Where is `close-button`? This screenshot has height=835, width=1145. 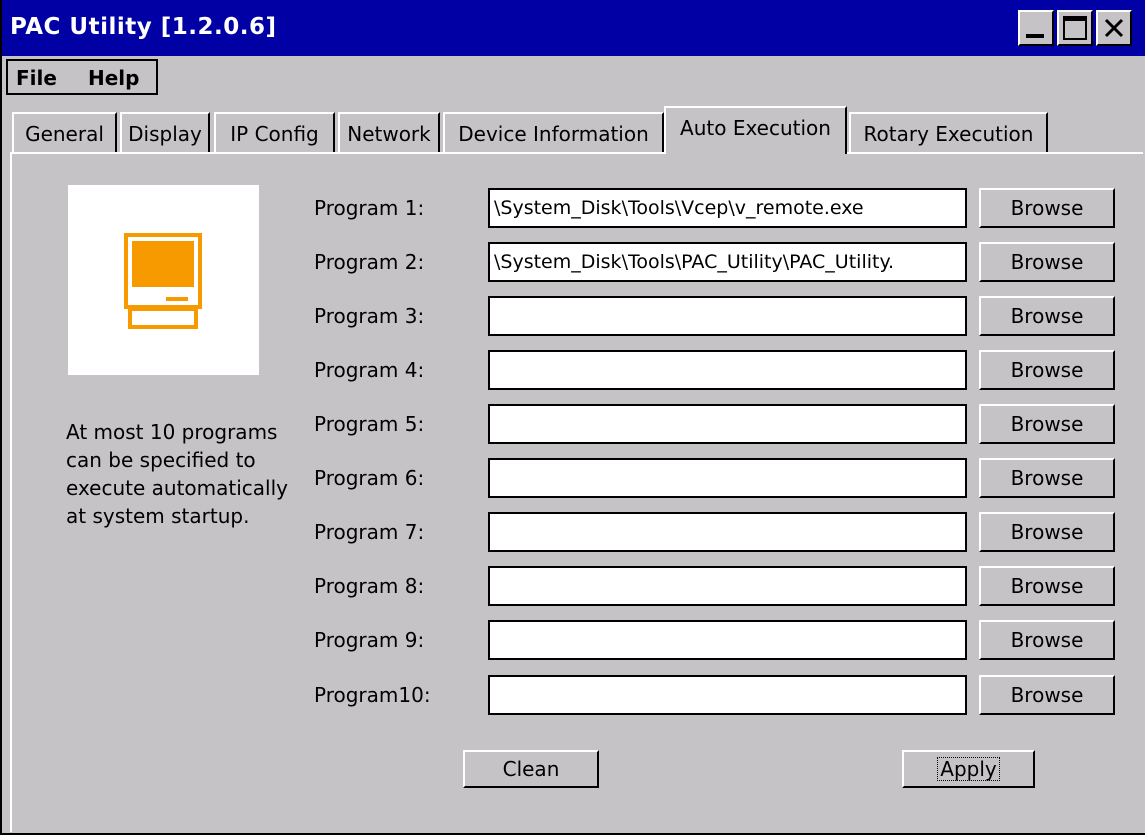
close-button is located at coordinates (1114, 28).